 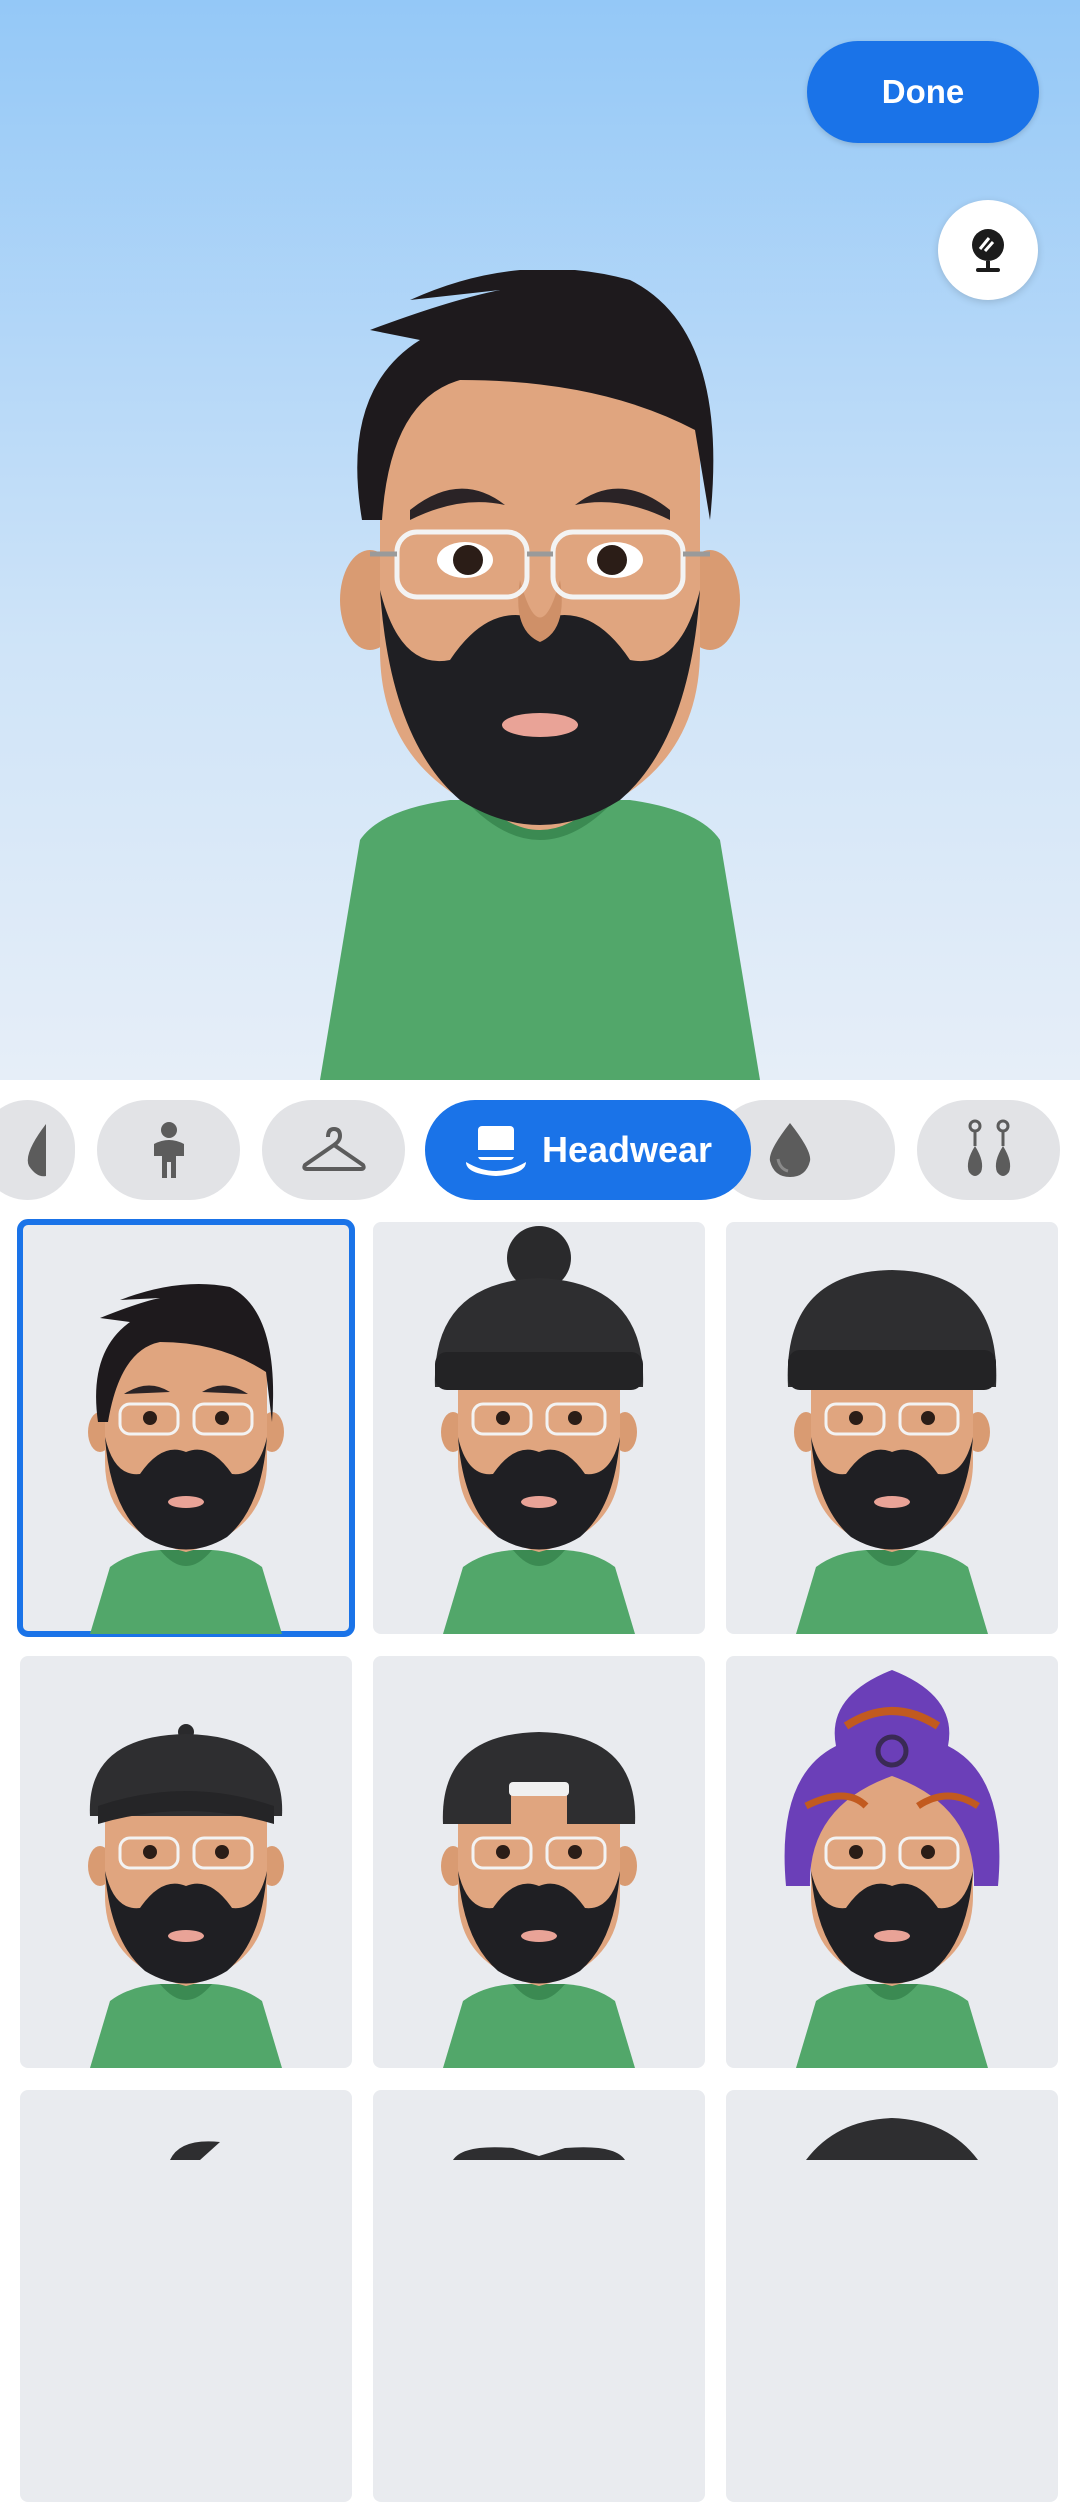 I want to click on drop-icon, so click(x=790, y=1150).